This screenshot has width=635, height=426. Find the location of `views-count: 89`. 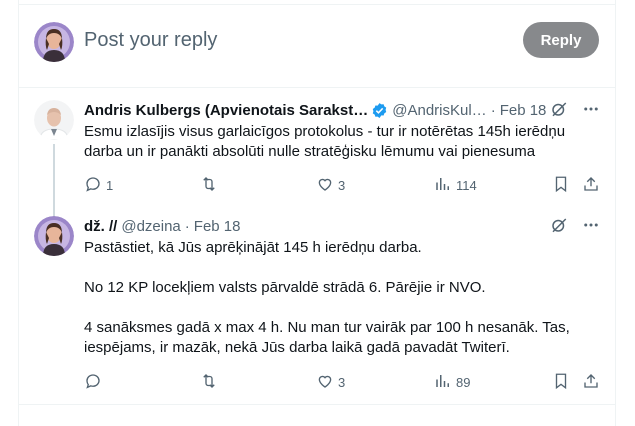

views-count: 89 is located at coordinates (463, 382).